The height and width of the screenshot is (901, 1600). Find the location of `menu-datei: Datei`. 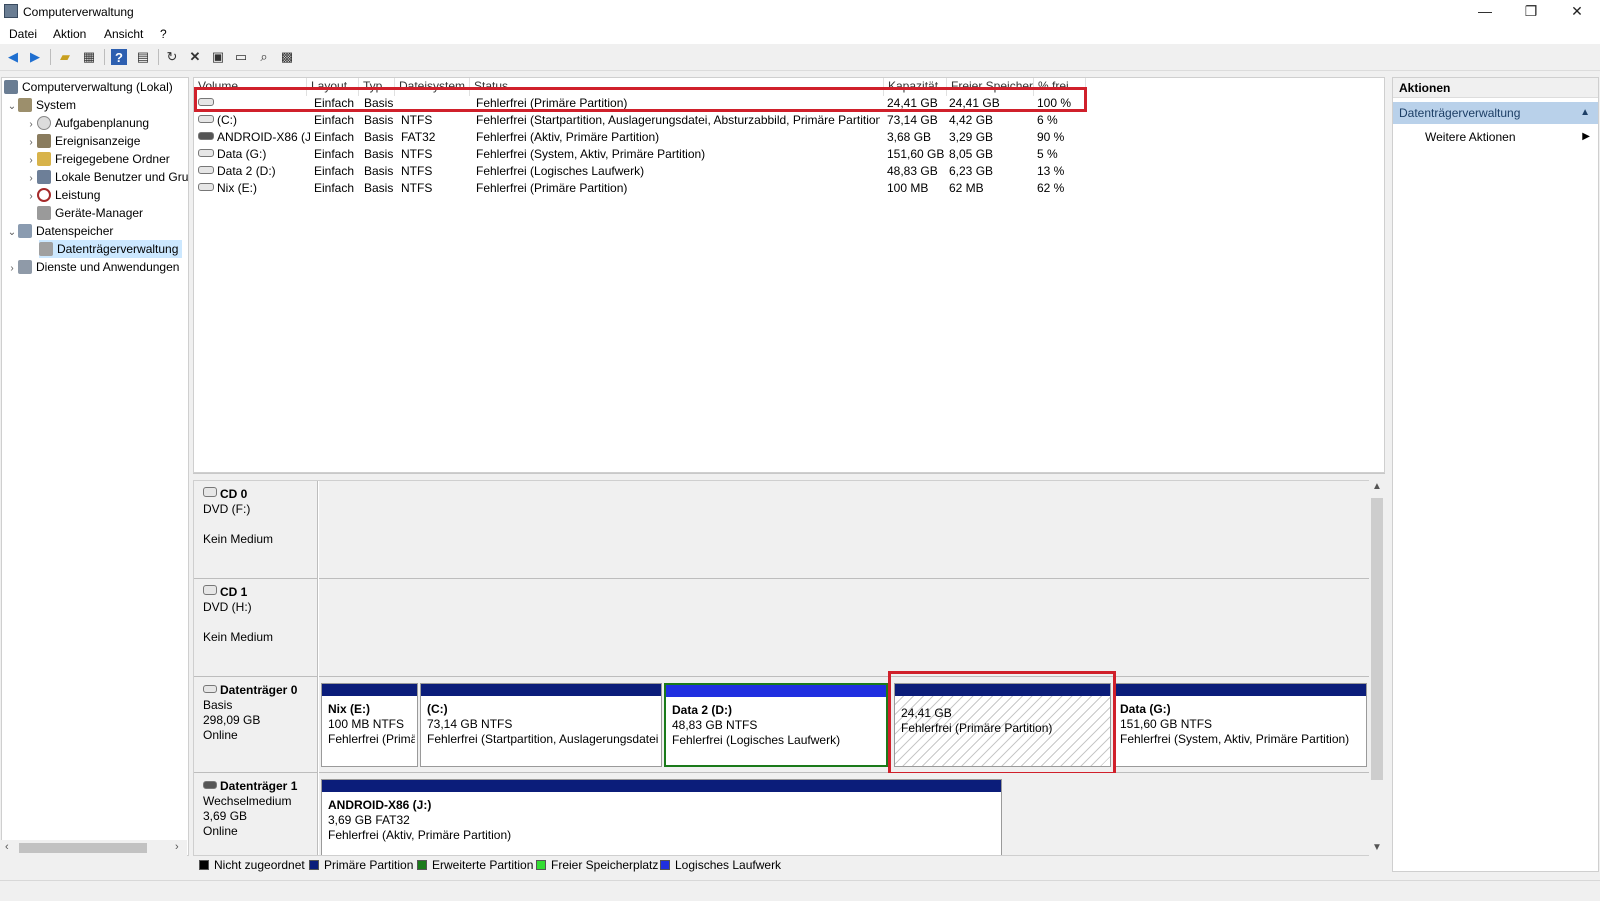

menu-datei: Datei is located at coordinates (23, 34).